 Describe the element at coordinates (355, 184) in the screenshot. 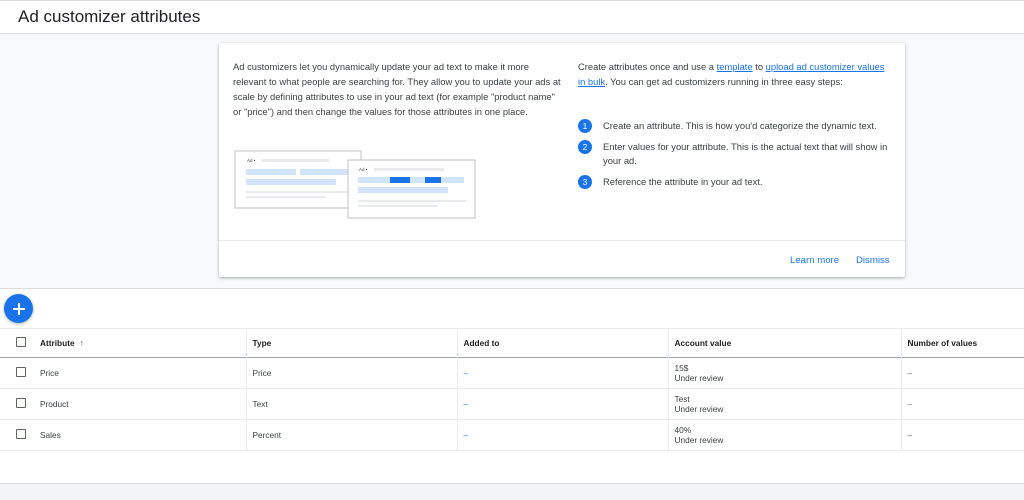

I see `ad-preview-illustration: Ad • Ad •` at that location.